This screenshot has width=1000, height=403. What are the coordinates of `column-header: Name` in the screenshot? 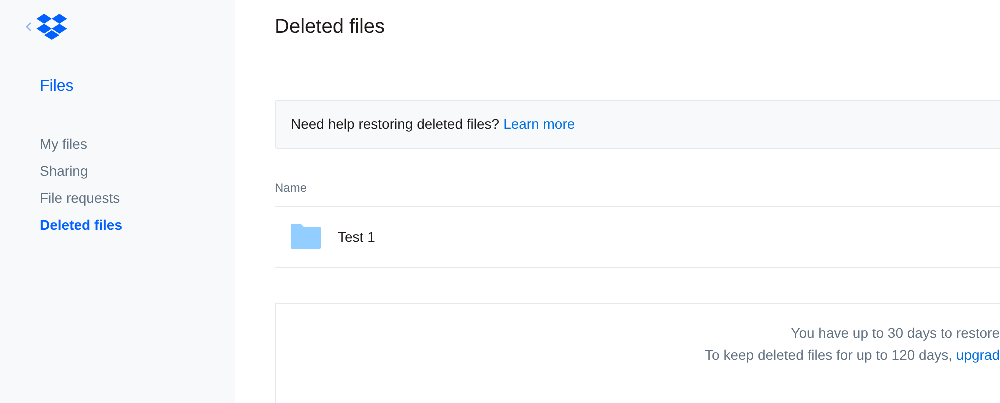 It's located at (637, 193).